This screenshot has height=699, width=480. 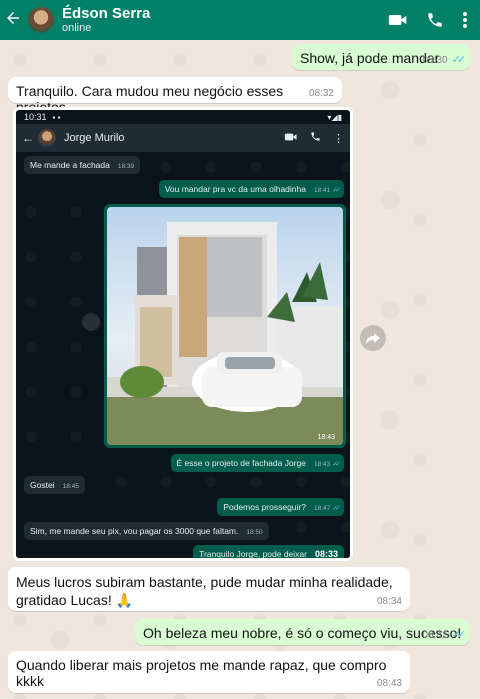 What do you see at coordinates (315, 138) in the screenshot?
I see `screenshot-call-icon` at bounding box center [315, 138].